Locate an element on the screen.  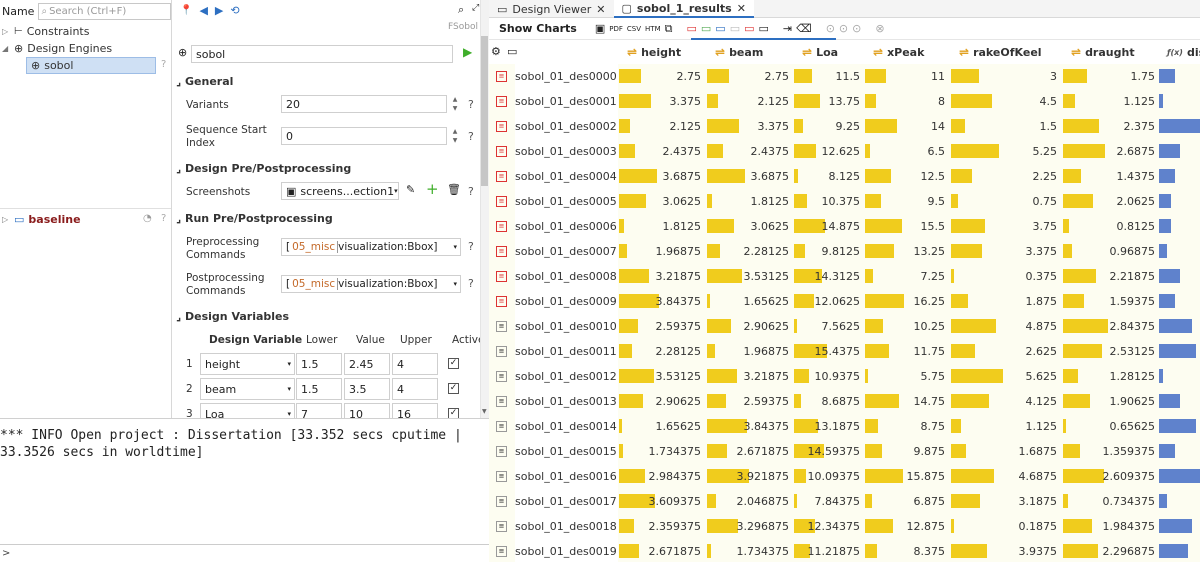
cell-rakeofkeel: 3.375 is located at coordinates (1006, 251).